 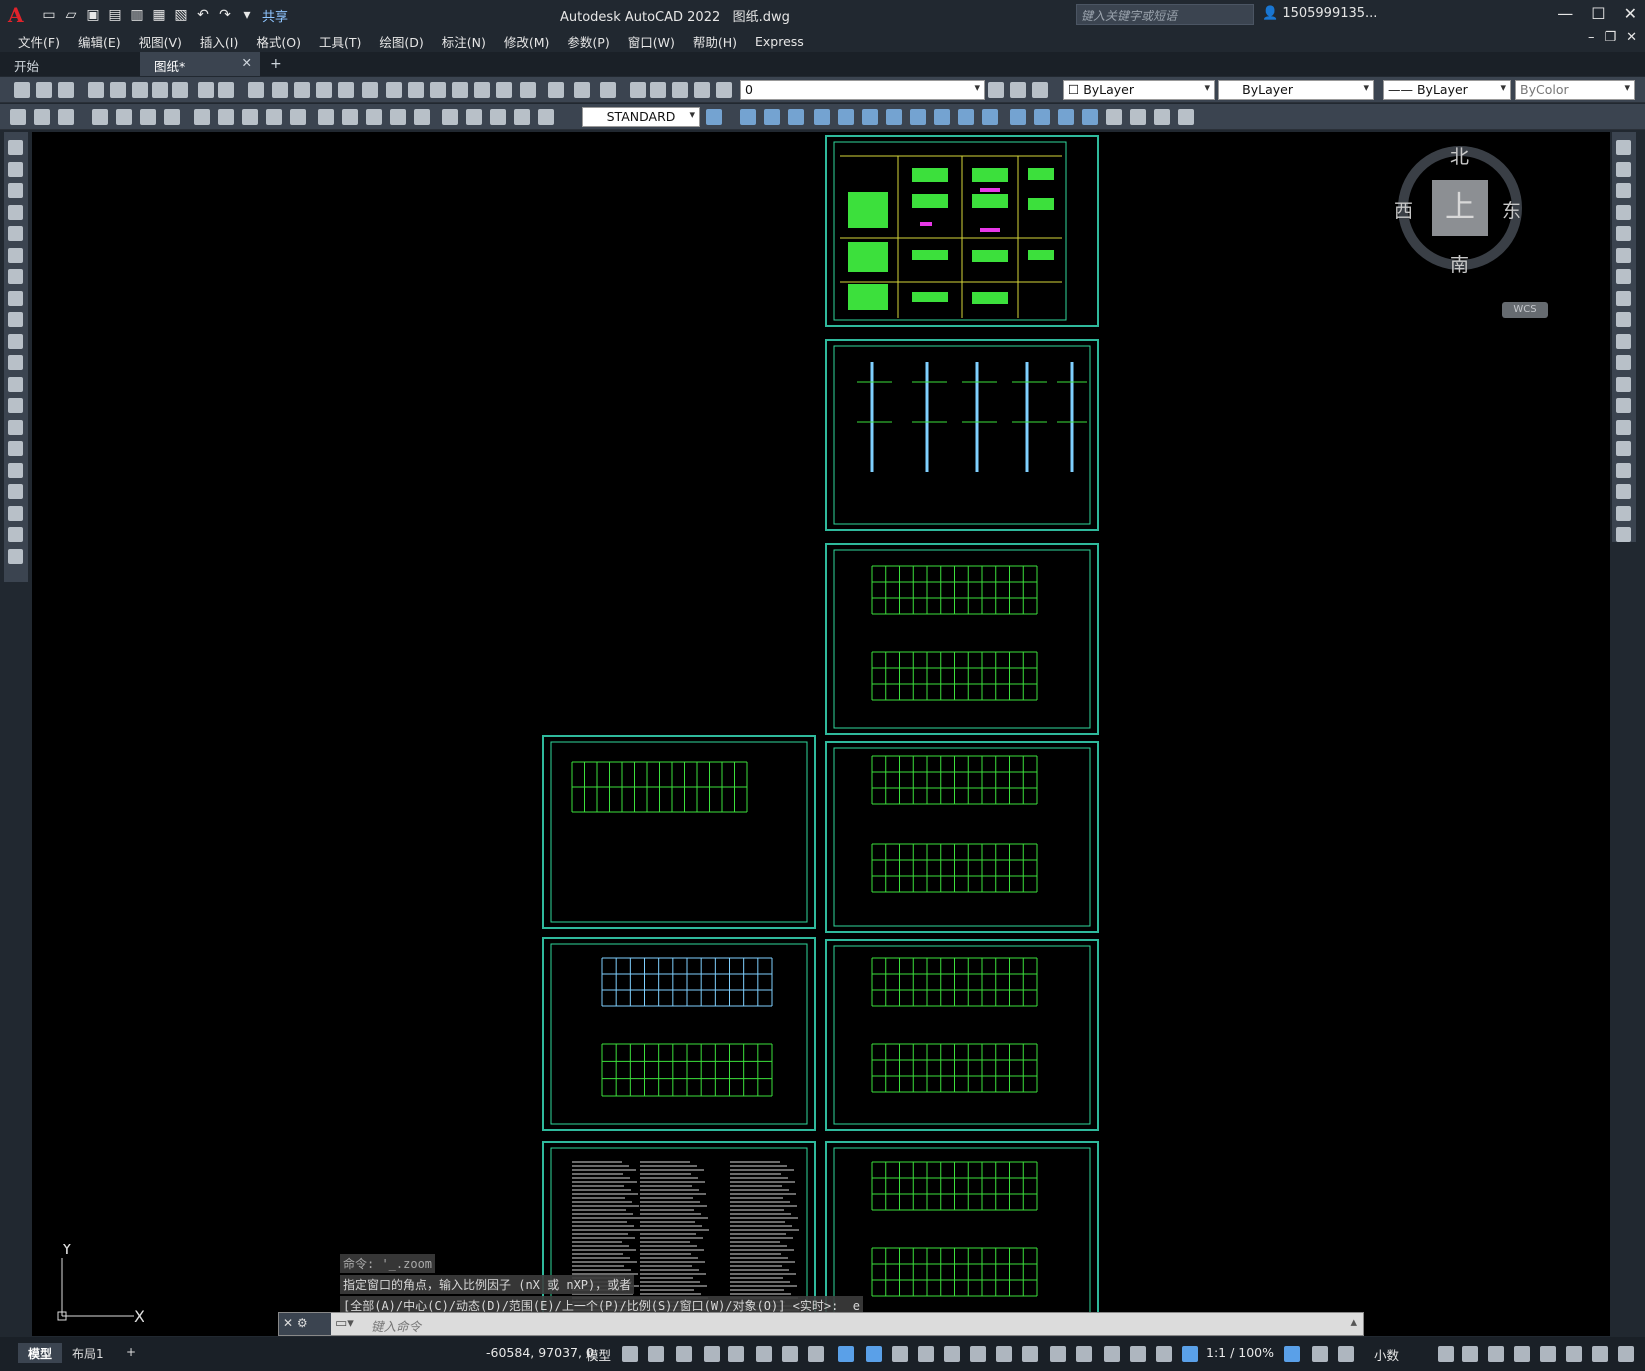 I want to click on save-icon: ▣, so click(x=93, y=15).